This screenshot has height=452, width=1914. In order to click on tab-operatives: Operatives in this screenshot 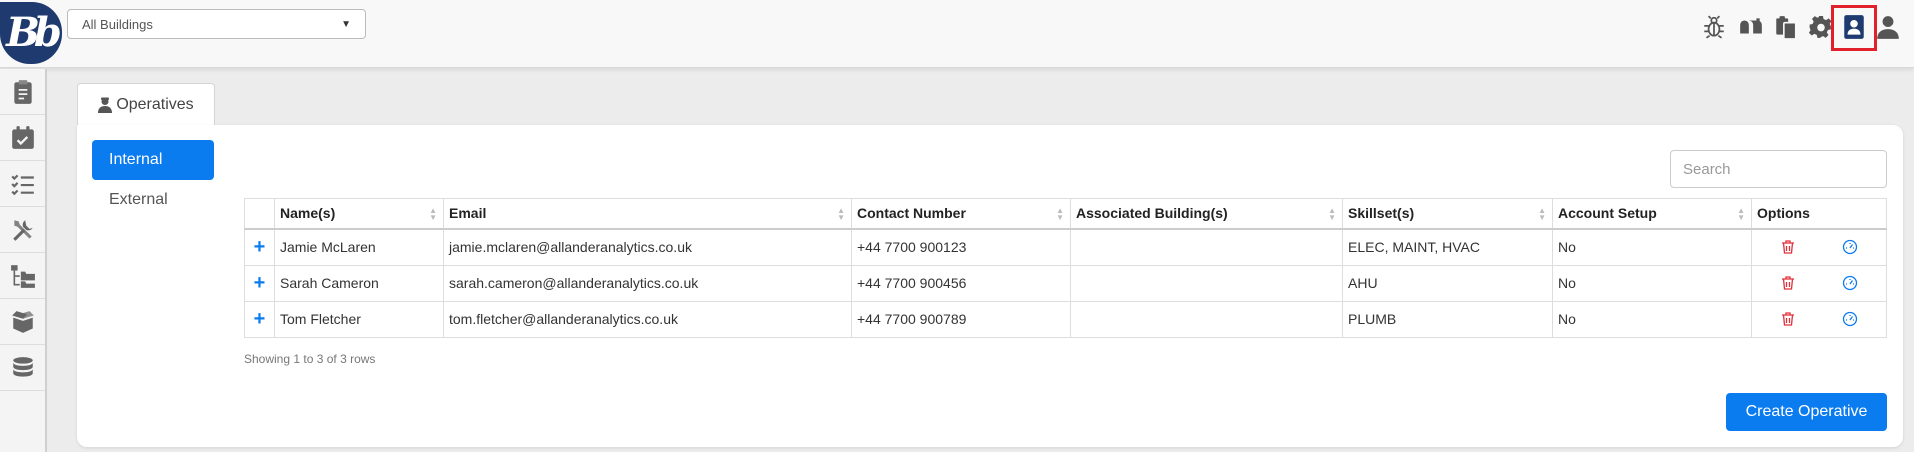, I will do `click(146, 104)`.